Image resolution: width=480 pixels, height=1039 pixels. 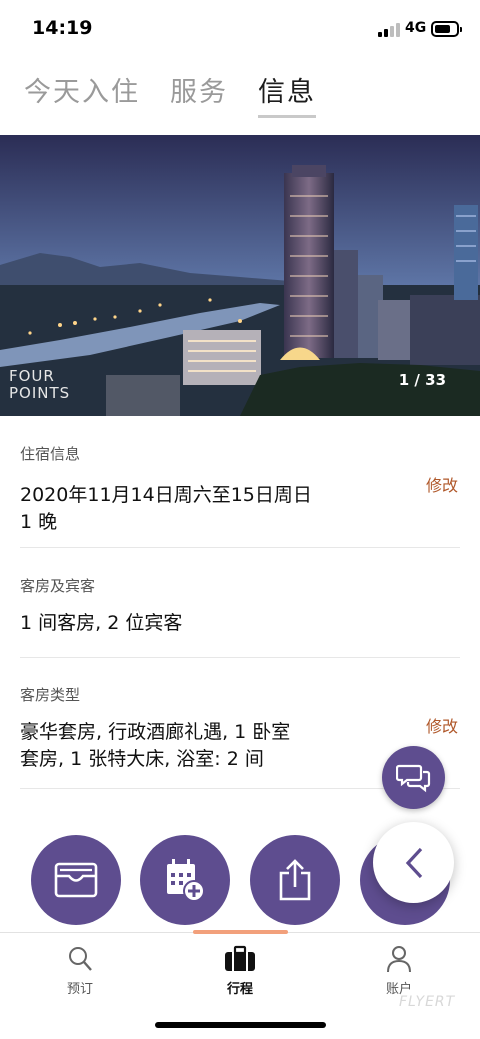 I want to click on search-icon, so click(x=80, y=959).